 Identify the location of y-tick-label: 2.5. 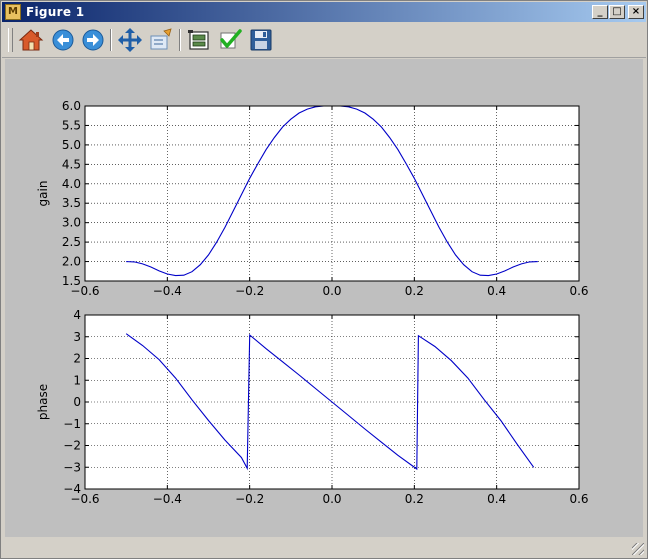
(71, 242).